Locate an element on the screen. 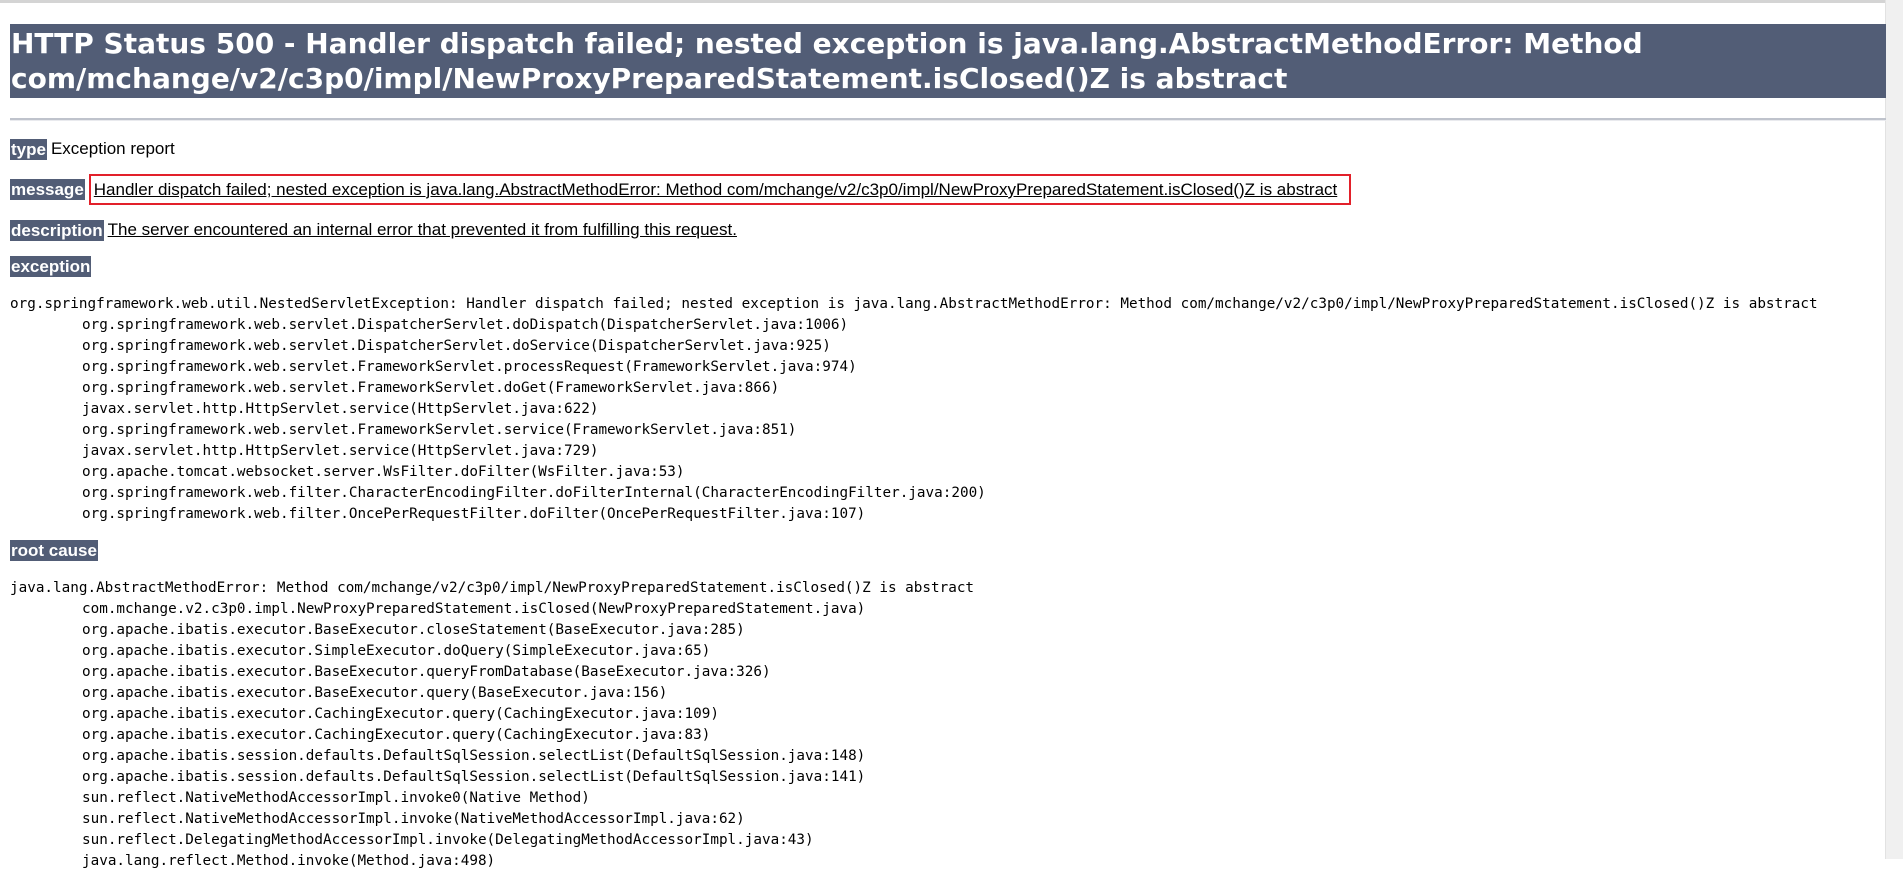 The width and height of the screenshot is (1903, 872). divider is located at coordinates (948, 119).